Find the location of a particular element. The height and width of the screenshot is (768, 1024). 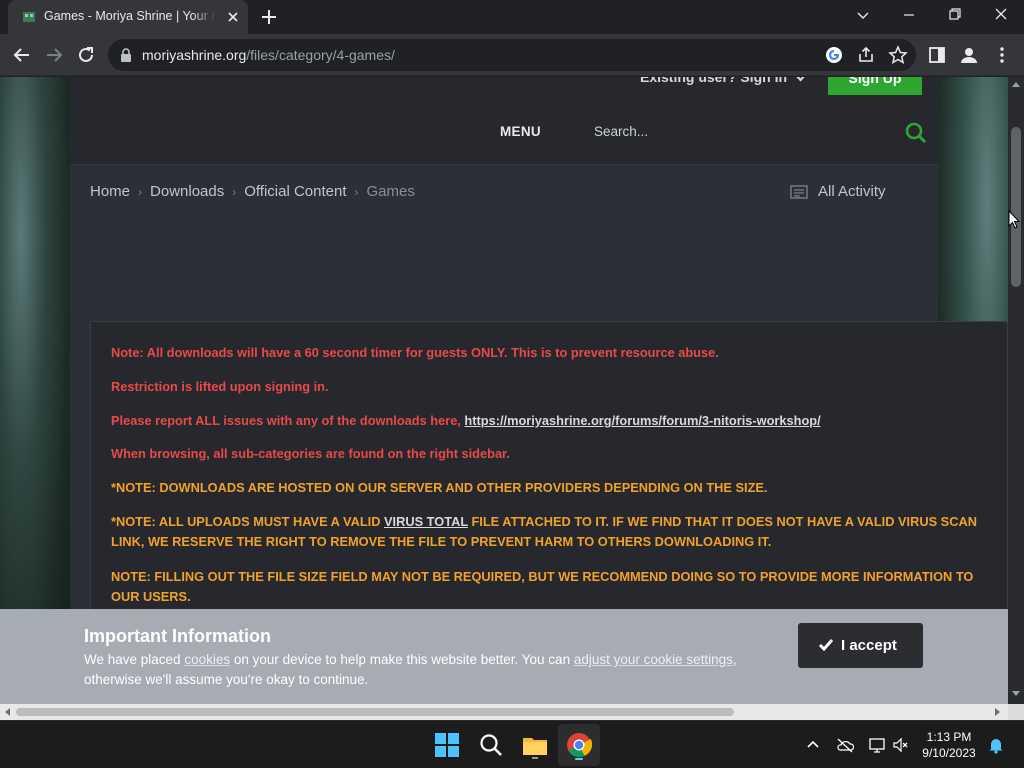

accept-label: I accept is located at coordinates (869, 645).